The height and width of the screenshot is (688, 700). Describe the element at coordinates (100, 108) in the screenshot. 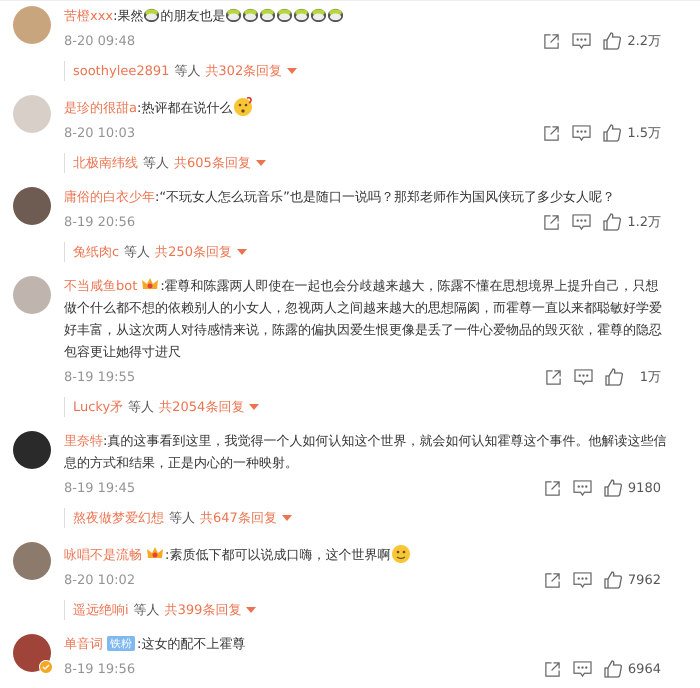

I see `username-link: 是珍的很甜a` at that location.